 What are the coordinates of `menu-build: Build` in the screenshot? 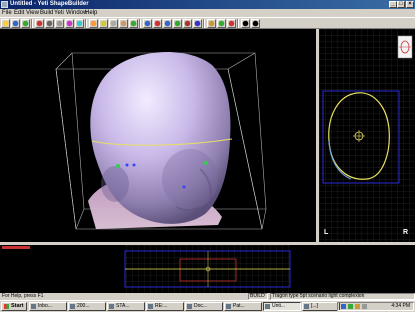 It's located at (46, 13).